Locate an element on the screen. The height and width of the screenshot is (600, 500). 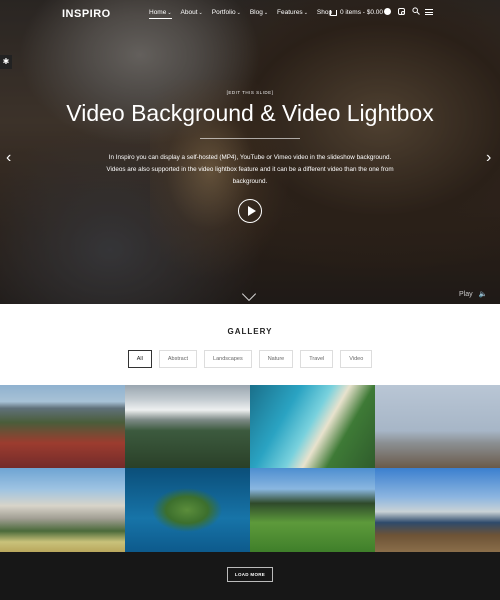
menu-item-blog: Blog⌄ is located at coordinates (259, 14).